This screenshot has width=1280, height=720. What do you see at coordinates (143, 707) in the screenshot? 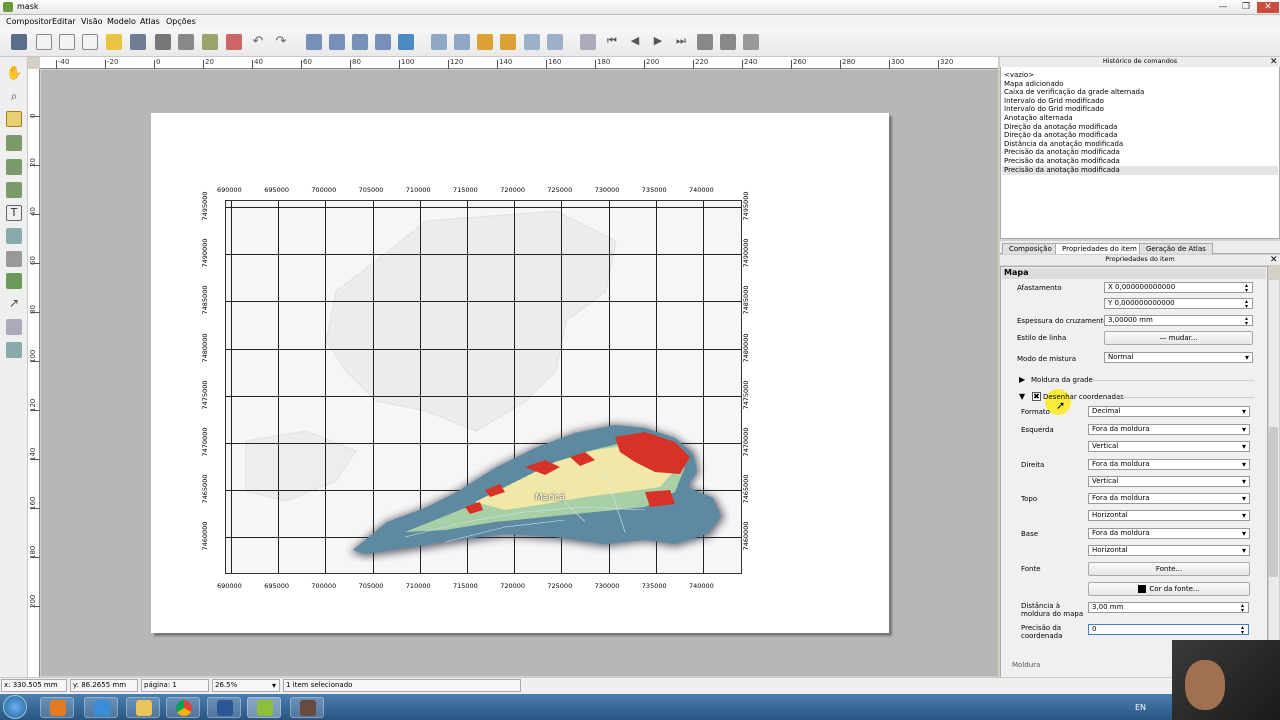
I see `taskbar-explorer` at bounding box center [143, 707].